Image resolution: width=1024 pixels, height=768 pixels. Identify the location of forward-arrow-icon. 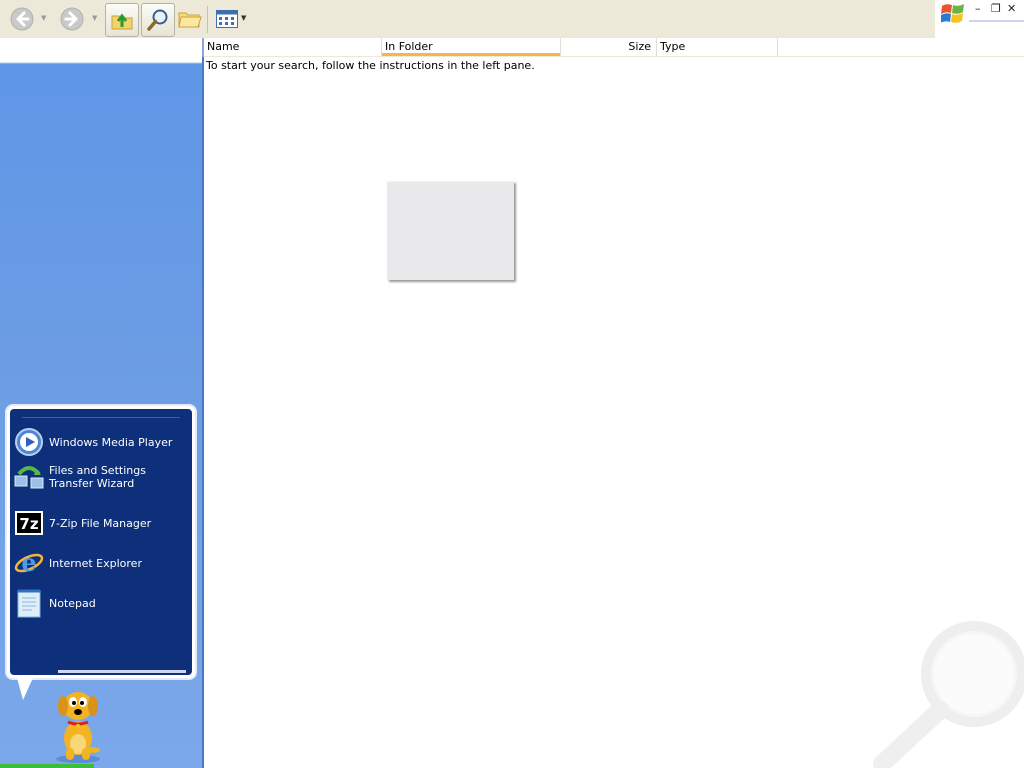
(72, 19).